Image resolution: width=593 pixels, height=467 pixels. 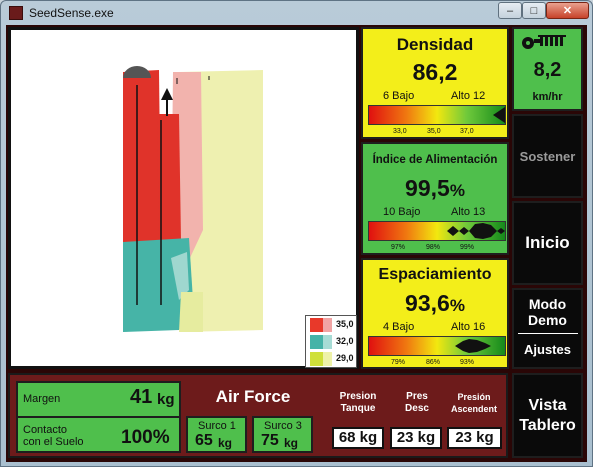 I want to click on planter-head, so click(x=137, y=72).